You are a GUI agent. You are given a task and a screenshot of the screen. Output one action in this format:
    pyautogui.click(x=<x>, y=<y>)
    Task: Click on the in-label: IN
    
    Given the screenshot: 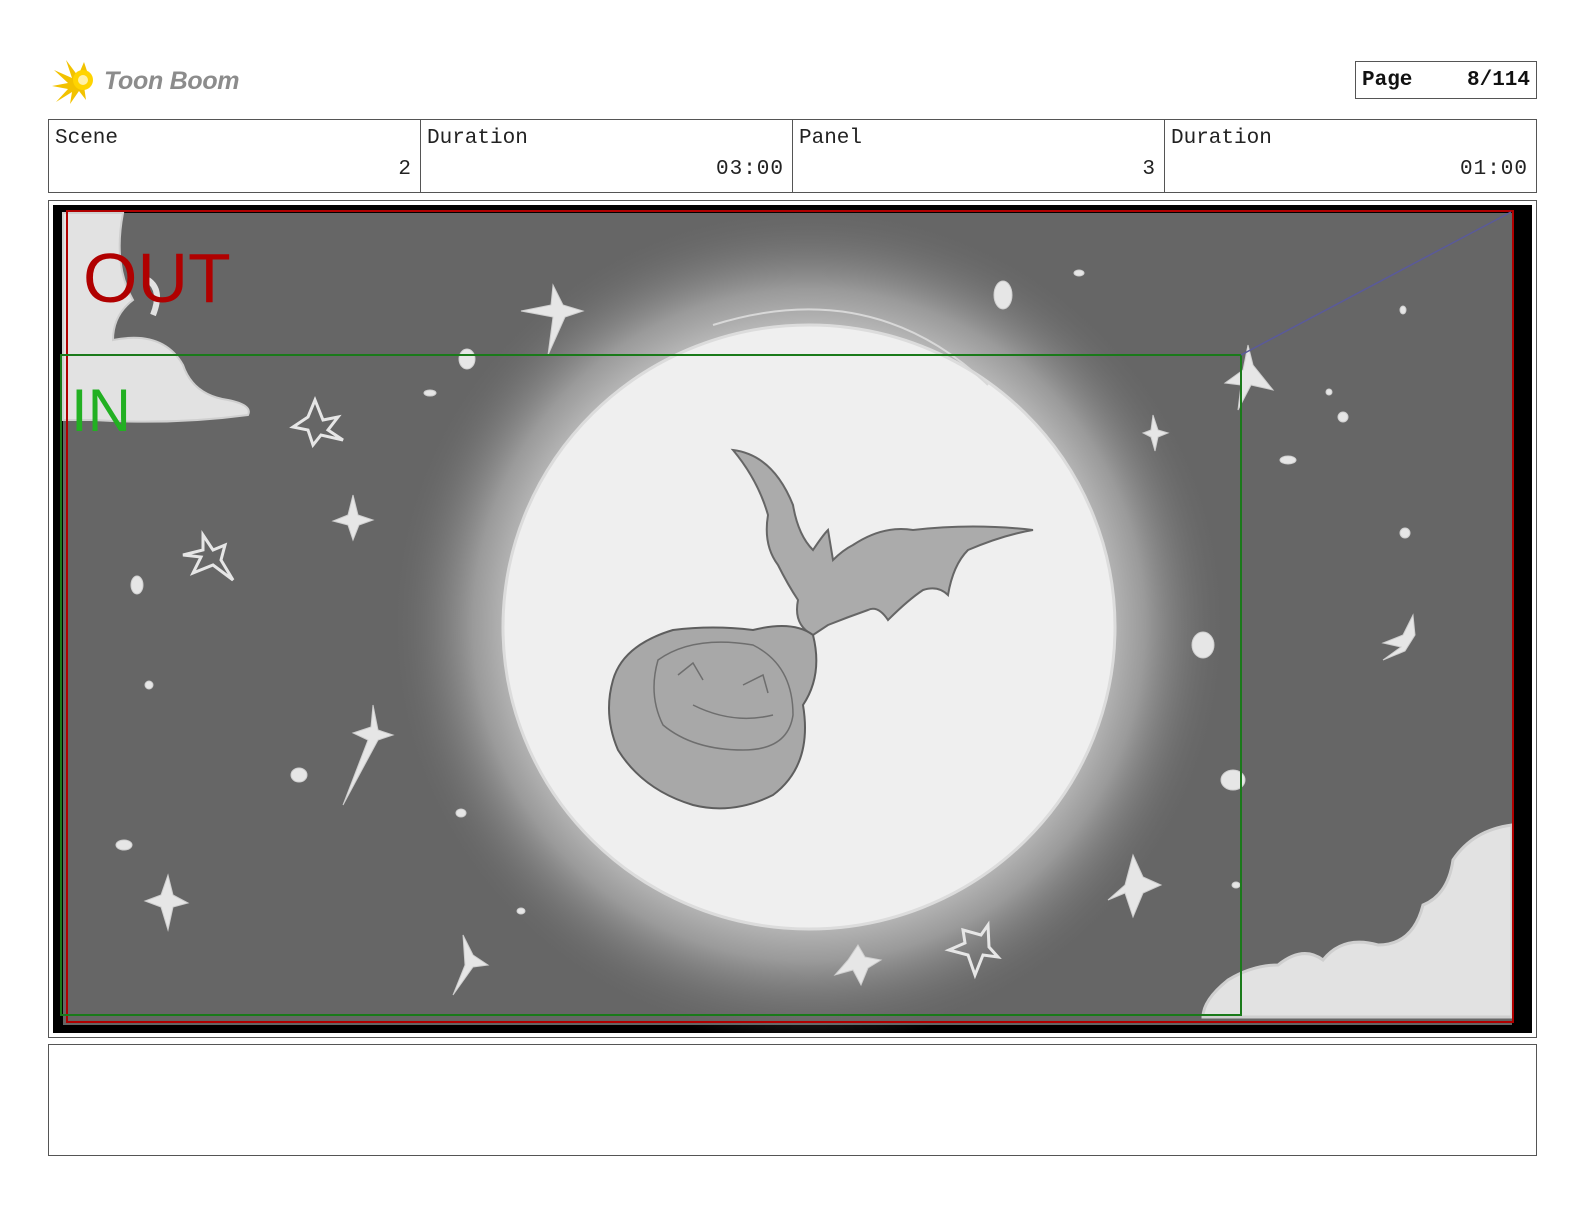 What is the action you would take?
    pyautogui.click(x=101, y=410)
    